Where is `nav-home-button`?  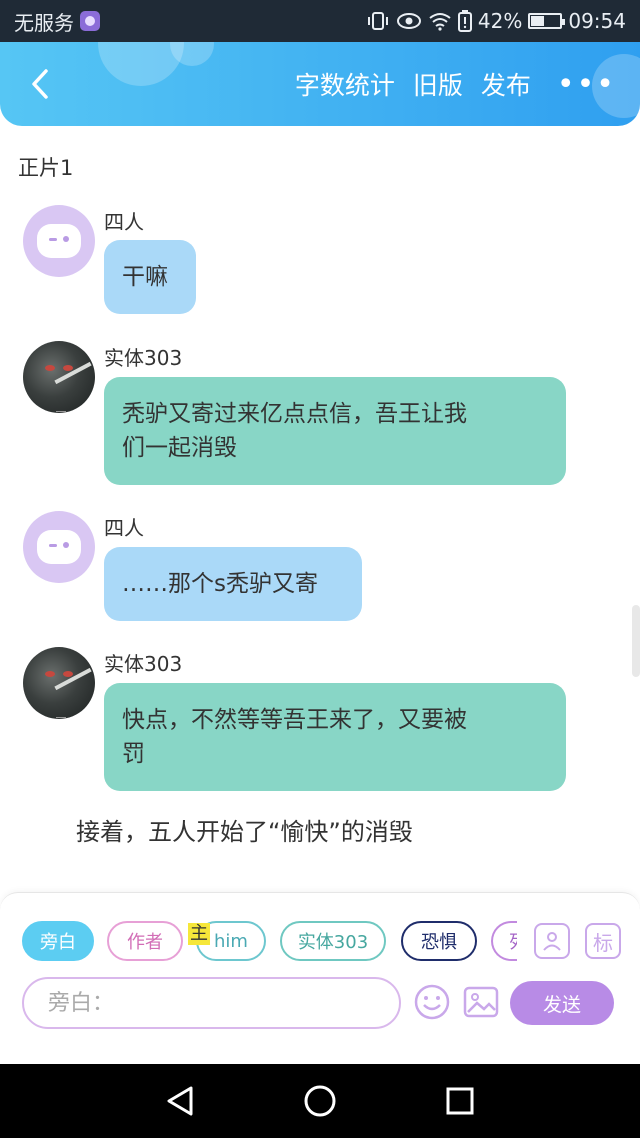
nav-home-button is located at coordinates (320, 1101).